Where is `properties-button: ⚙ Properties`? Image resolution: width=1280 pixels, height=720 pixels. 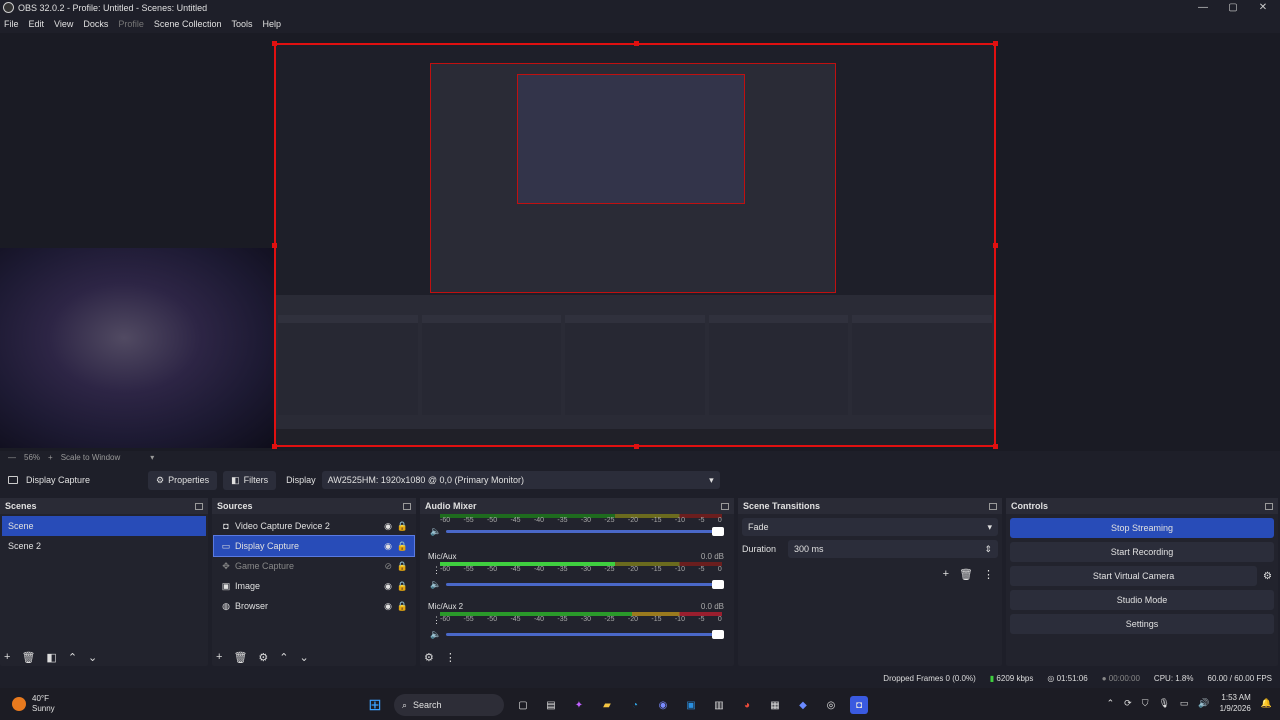
properties-button: ⚙ Properties is located at coordinates (183, 480).